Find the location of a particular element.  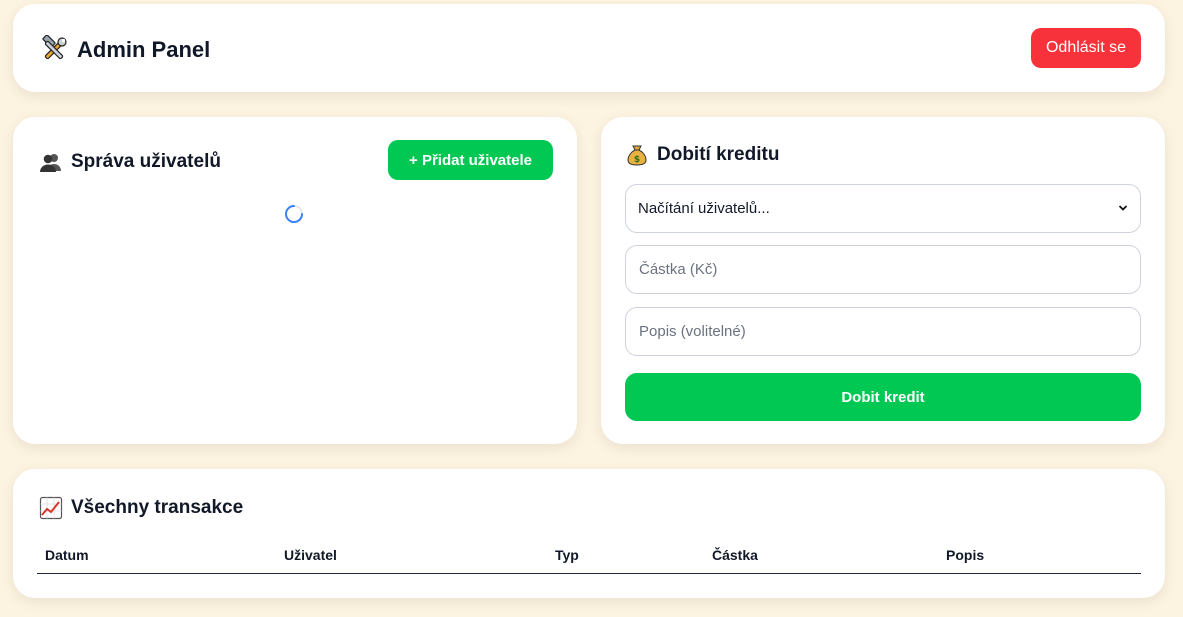

logout-button: Odhlásit se is located at coordinates (1086, 48).